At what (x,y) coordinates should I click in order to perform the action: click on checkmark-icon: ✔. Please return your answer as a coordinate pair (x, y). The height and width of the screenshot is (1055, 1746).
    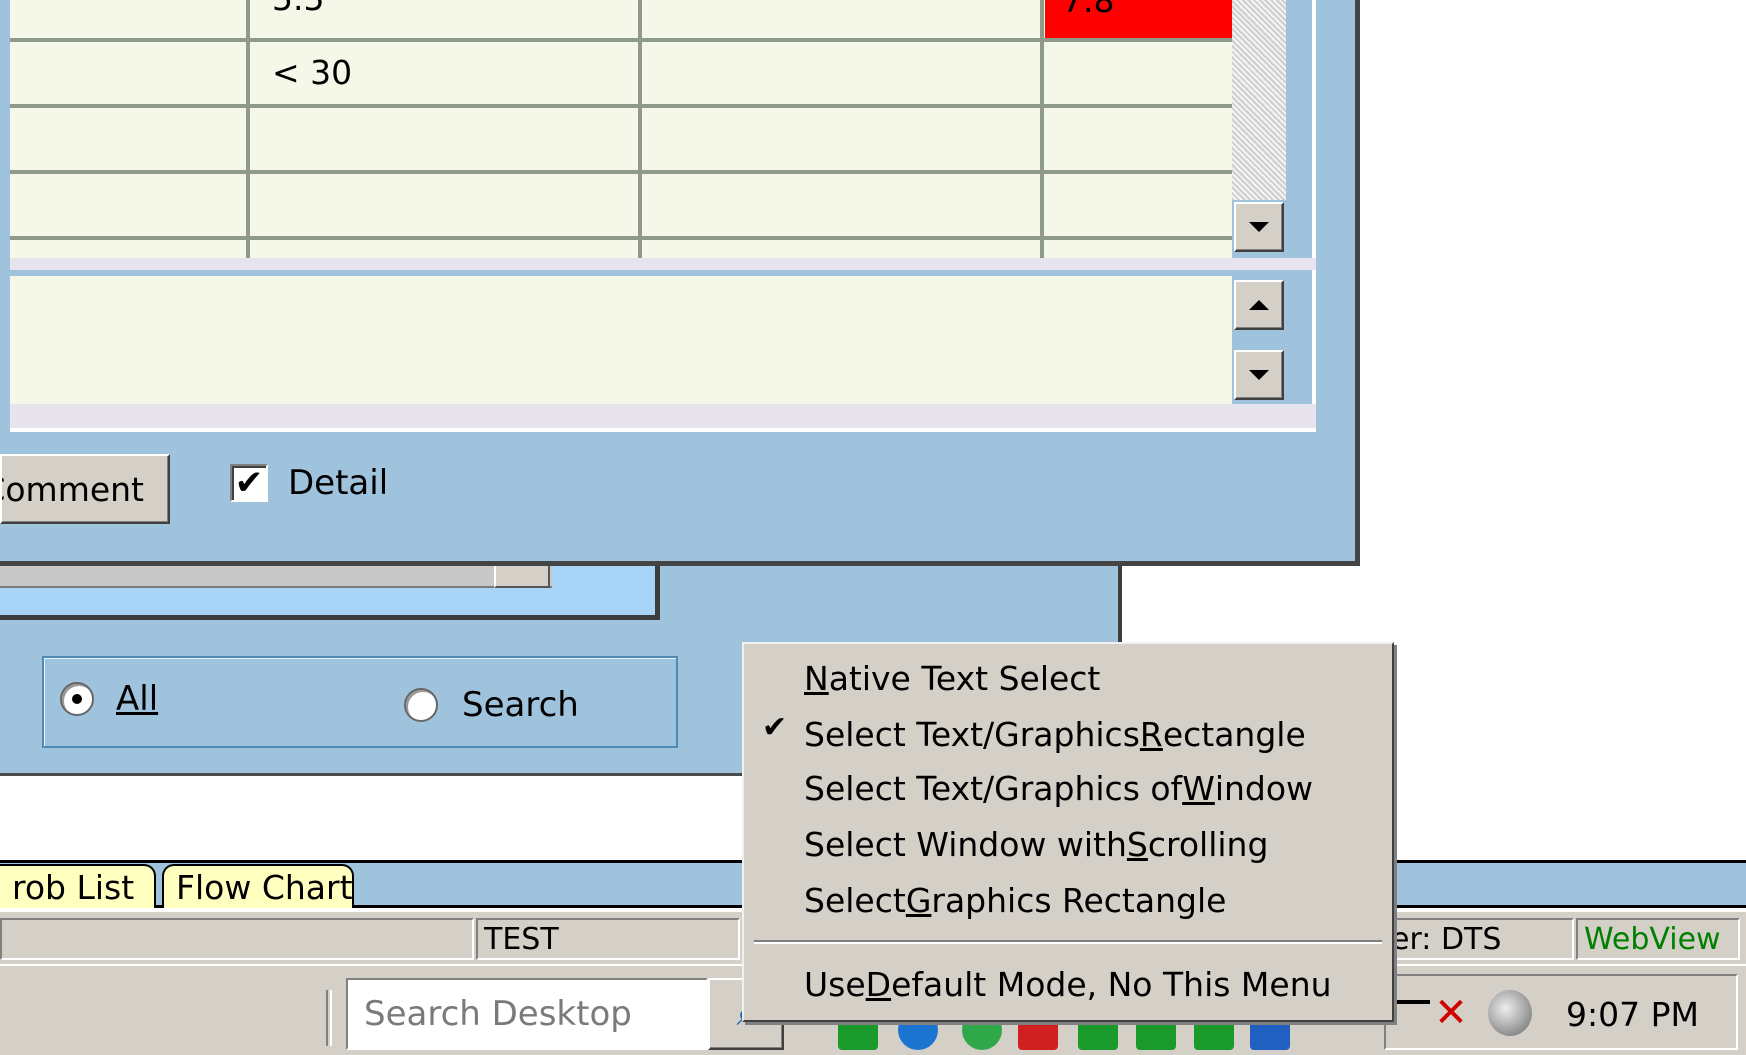
    Looking at the image, I should click on (775, 727).